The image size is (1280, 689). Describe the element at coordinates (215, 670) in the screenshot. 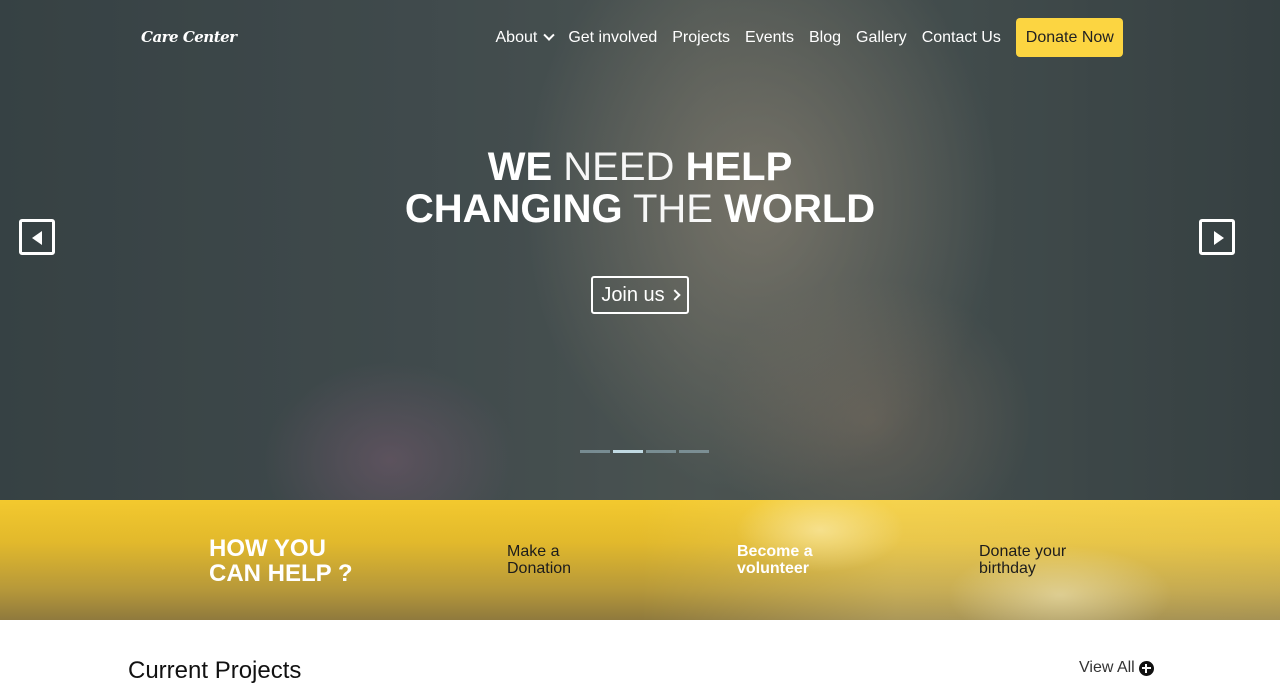

I see `current-projects-heading: Current Projects` at that location.